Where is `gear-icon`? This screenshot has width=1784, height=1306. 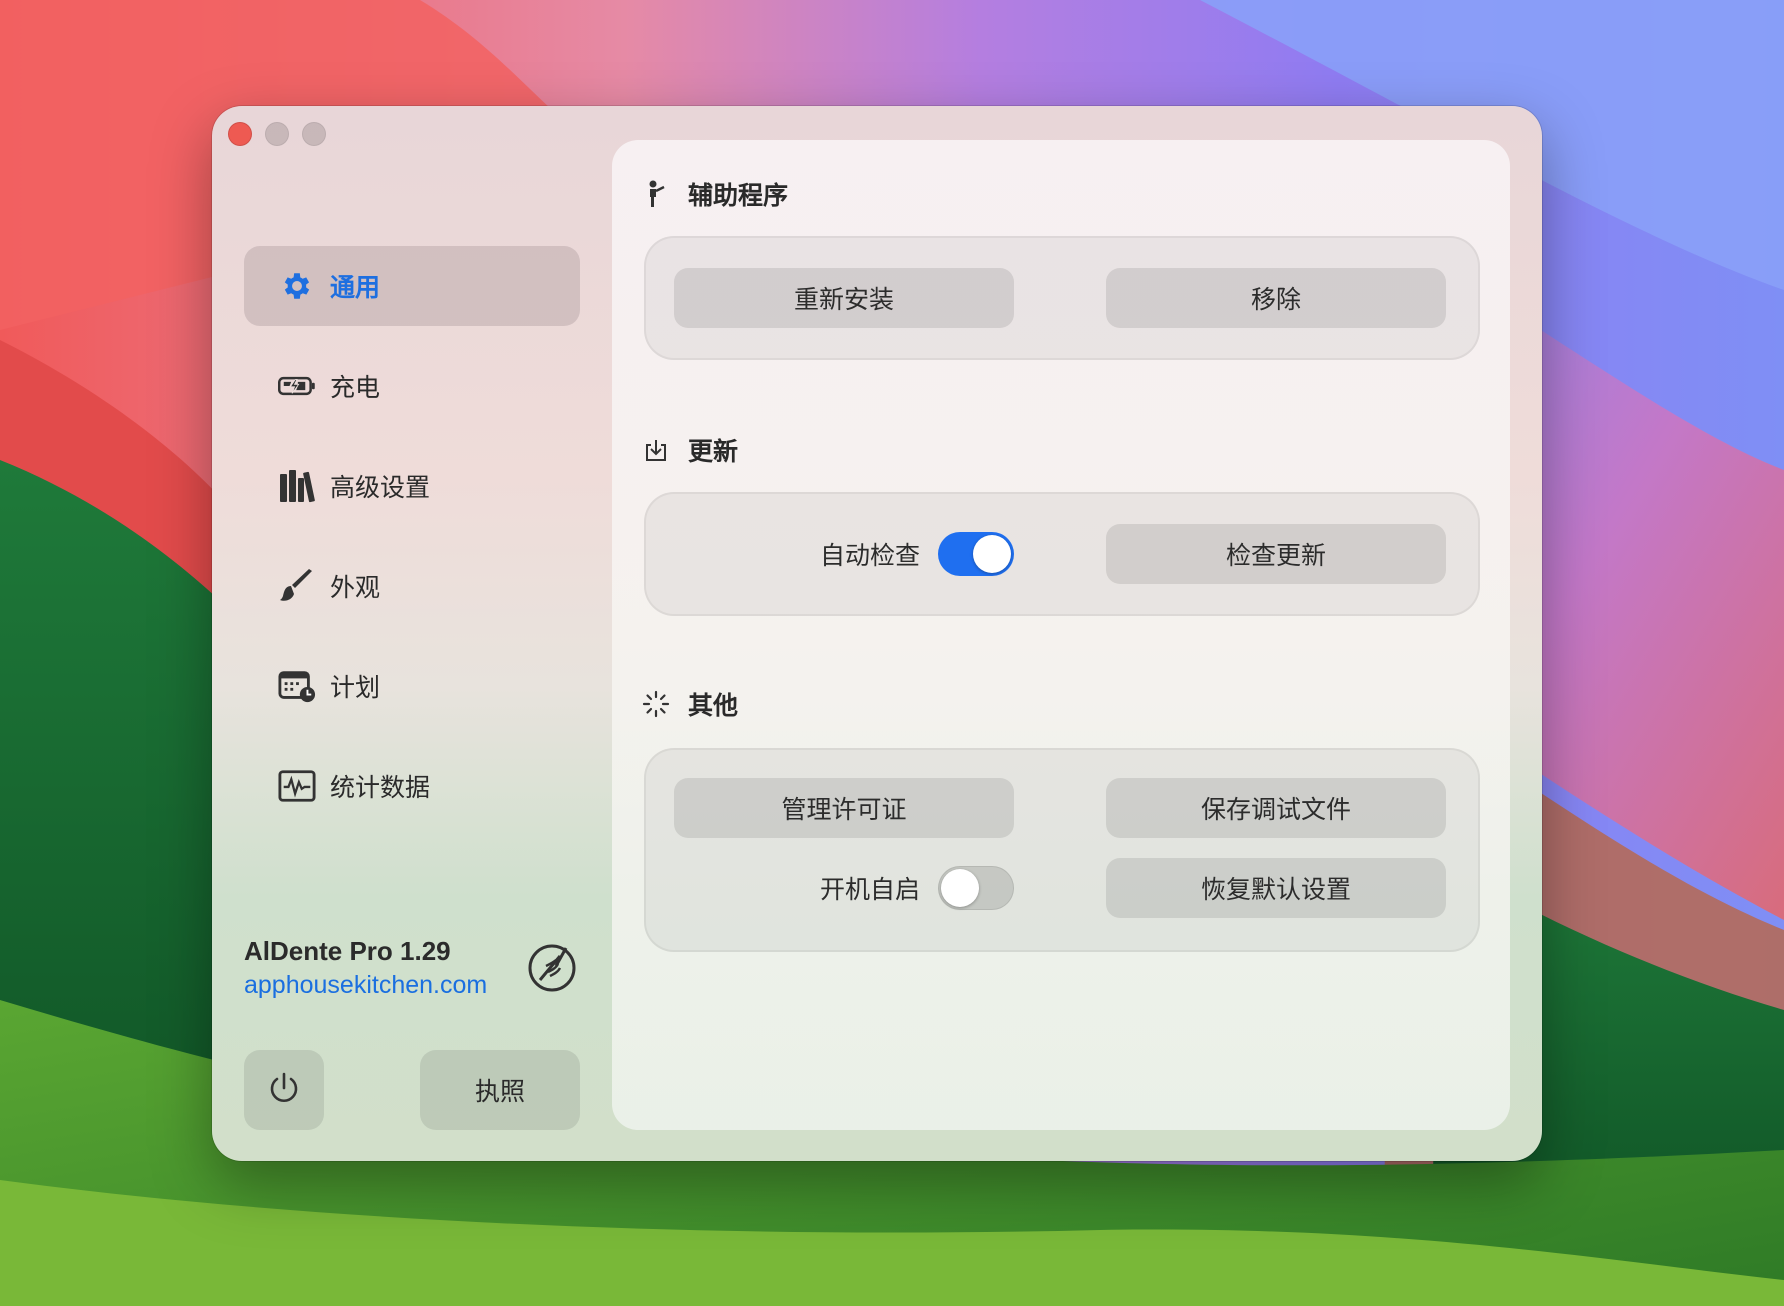
gear-icon is located at coordinates (297, 286).